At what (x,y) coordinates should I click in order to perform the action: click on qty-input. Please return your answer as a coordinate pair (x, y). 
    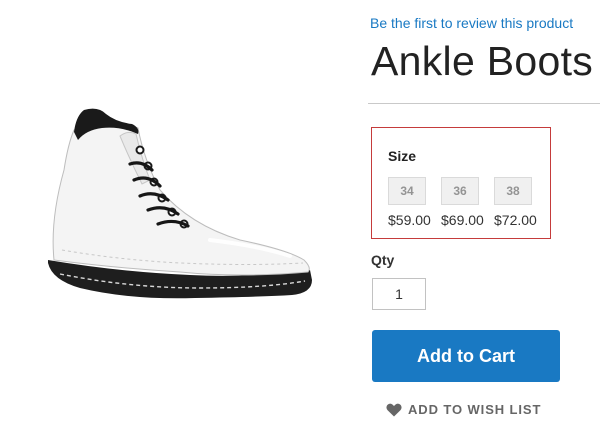
    Looking at the image, I should click on (399, 294).